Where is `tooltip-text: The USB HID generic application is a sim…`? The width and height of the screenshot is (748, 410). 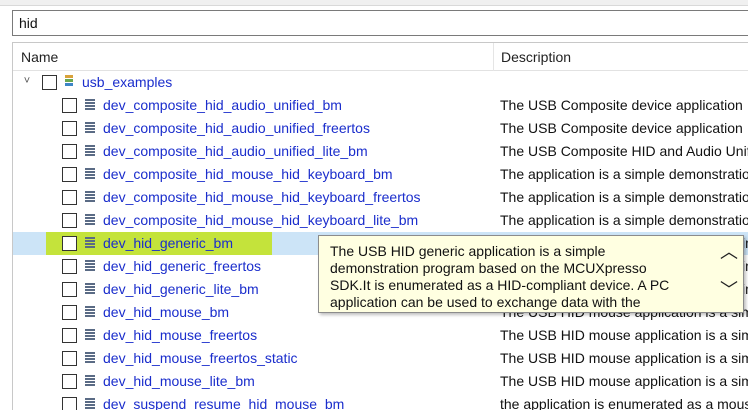 tooltip-text: The USB HID generic application is a sim… is located at coordinates (520, 277).